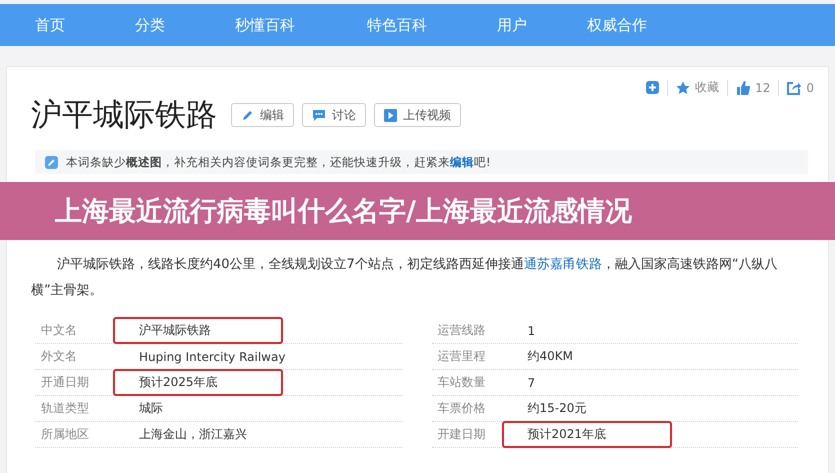  Describe the element at coordinates (198, 330) in the screenshot. I see `highlighted-value: 沪平城际铁路` at that location.